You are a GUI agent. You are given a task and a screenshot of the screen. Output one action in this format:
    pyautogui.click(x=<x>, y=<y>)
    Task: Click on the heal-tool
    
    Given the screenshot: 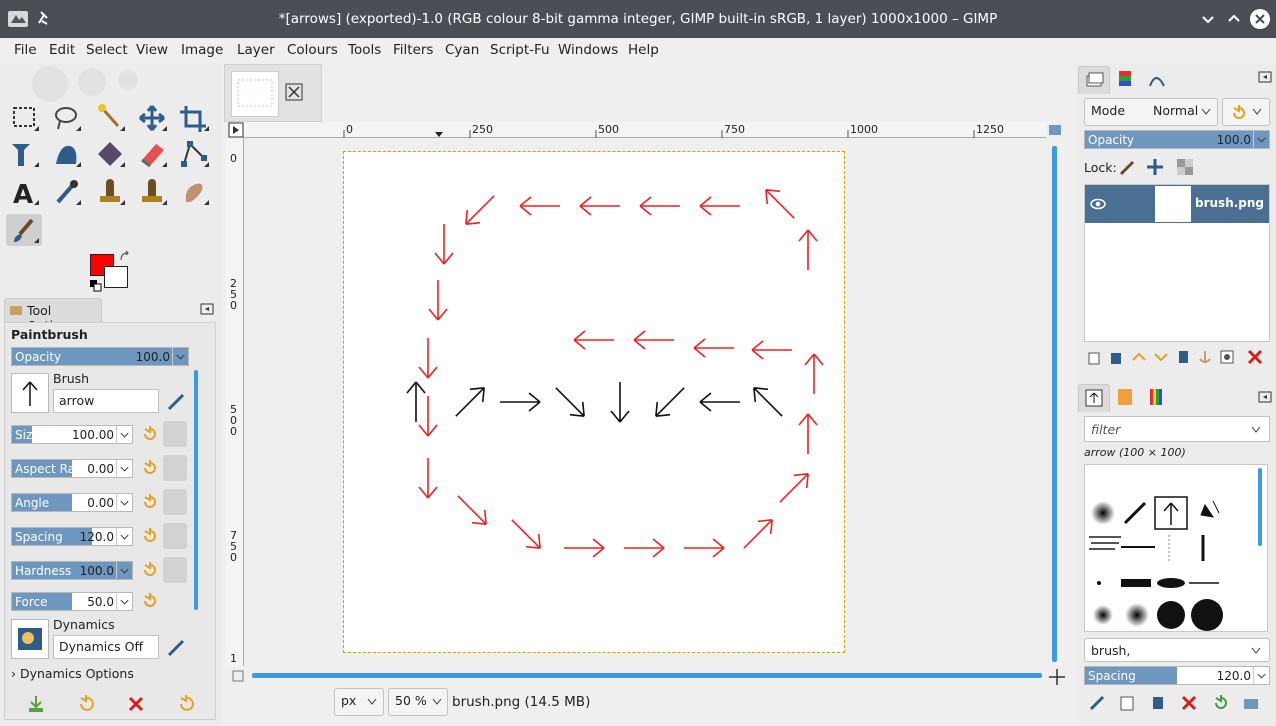 What is the action you would take?
    pyautogui.click(x=152, y=192)
    